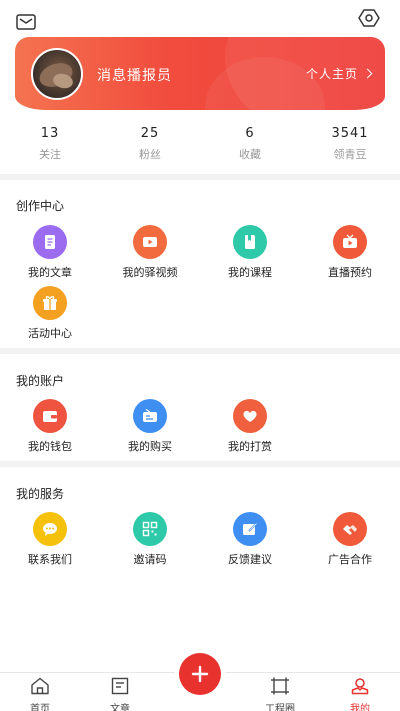 Image resolution: width=400 pixels, height=711 pixels. What do you see at coordinates (200, 73) in the screenshot?
I see `profile-banner: 消息播报员 个人主页` at bounding box center [200, 73].